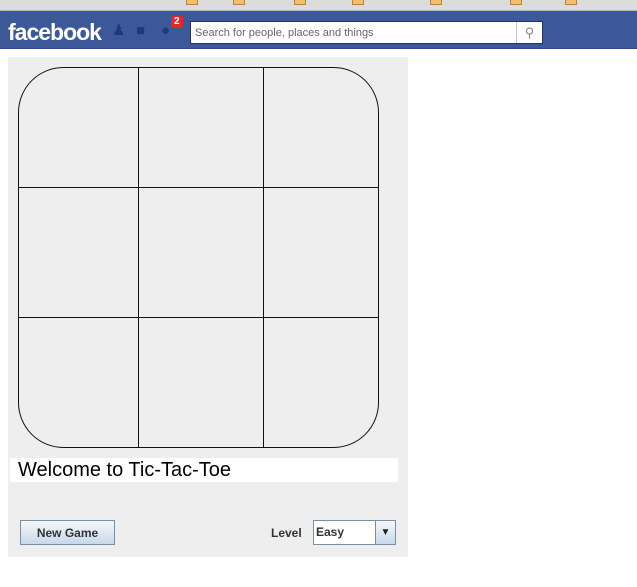  What do you see at coordinates (318, 5) in the screenshot?
I see `browser-bookmarks-bar` at bounding box center [318, 5].